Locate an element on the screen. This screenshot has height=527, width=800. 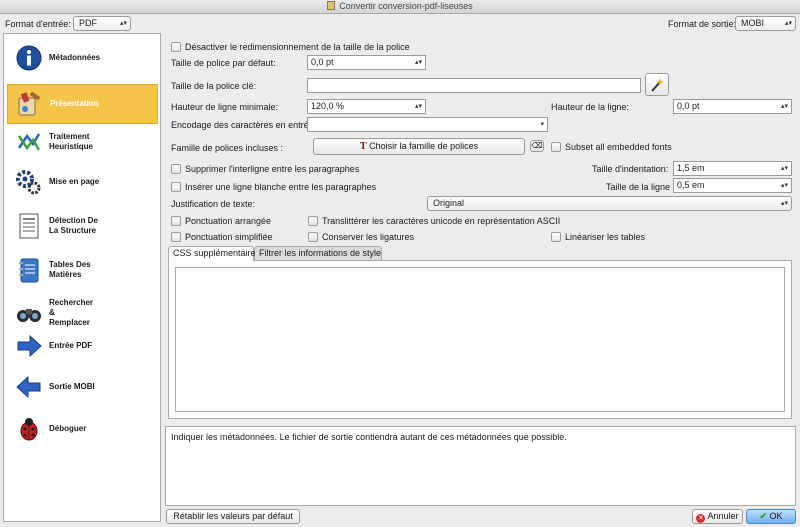
paint-brush-icon is located at coordinates (29, 103).